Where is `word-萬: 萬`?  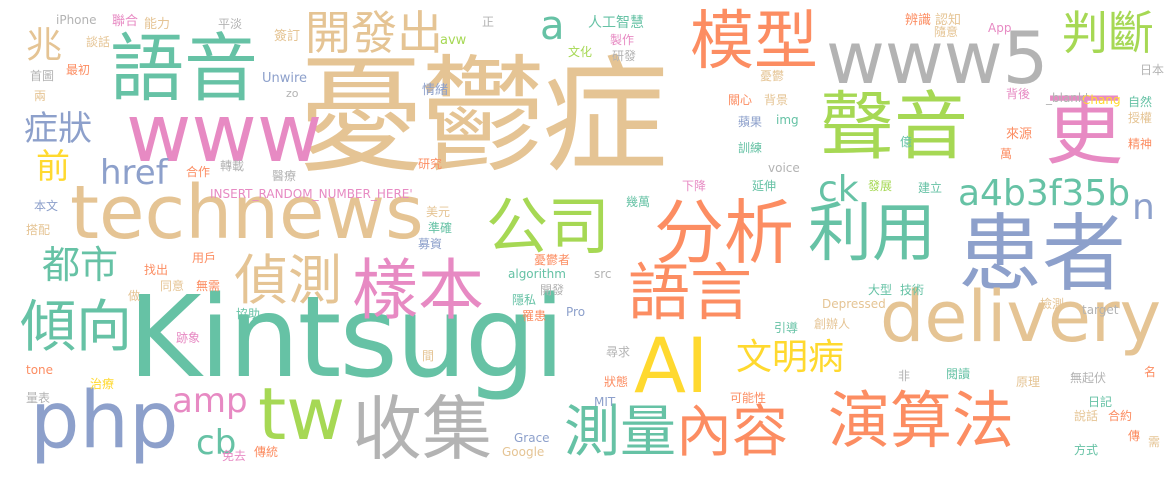
word-萬: 萬 is located at coordinates (1006, 154).